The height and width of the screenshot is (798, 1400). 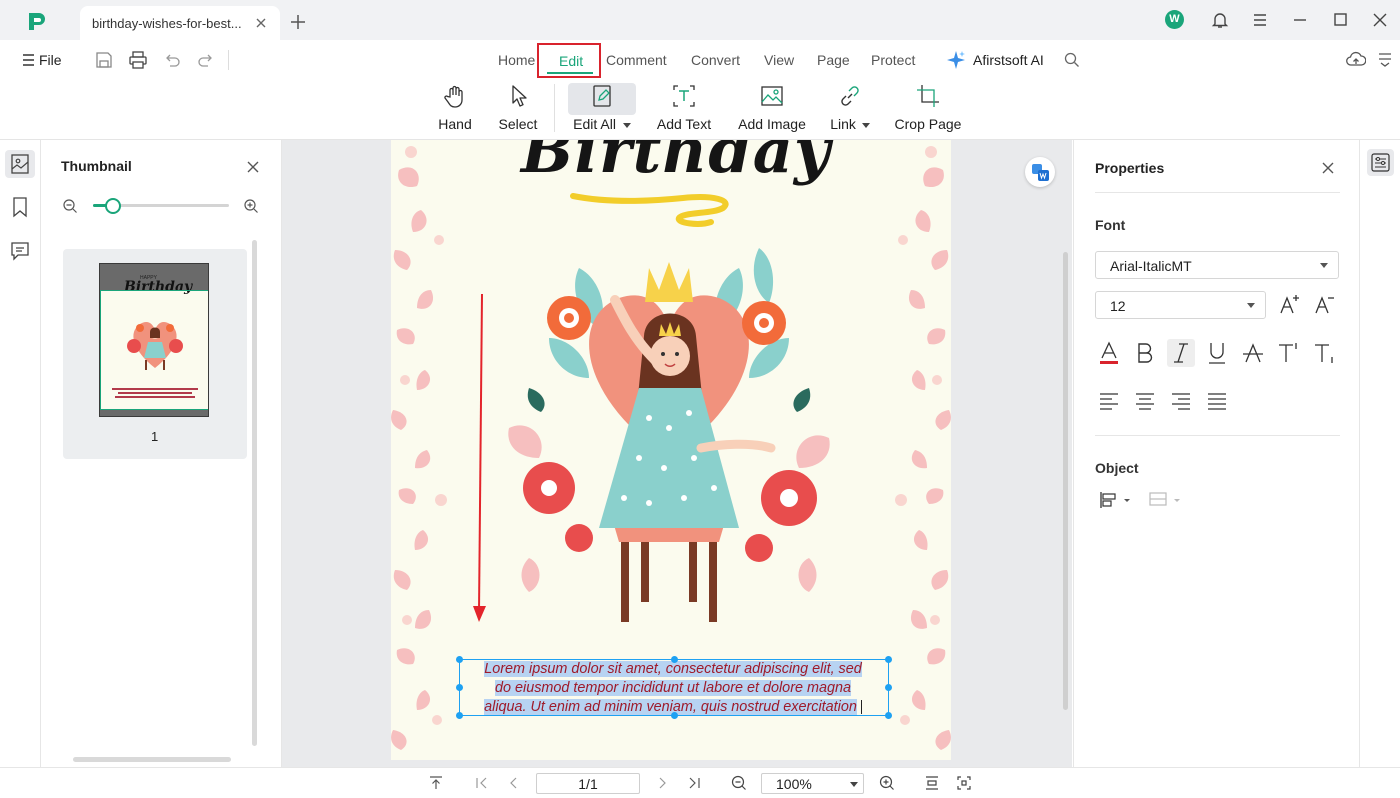 I want to click on tab-edit: Edit, so click(x=569, y=60).